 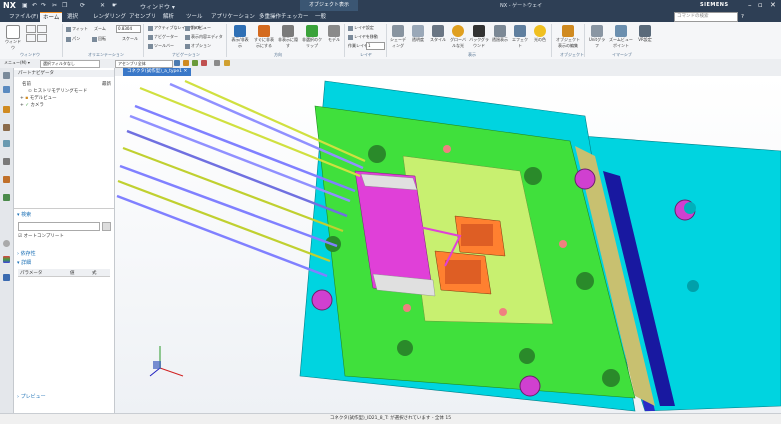 I want to click on pan-button: パン, so click(x=73, y=39).